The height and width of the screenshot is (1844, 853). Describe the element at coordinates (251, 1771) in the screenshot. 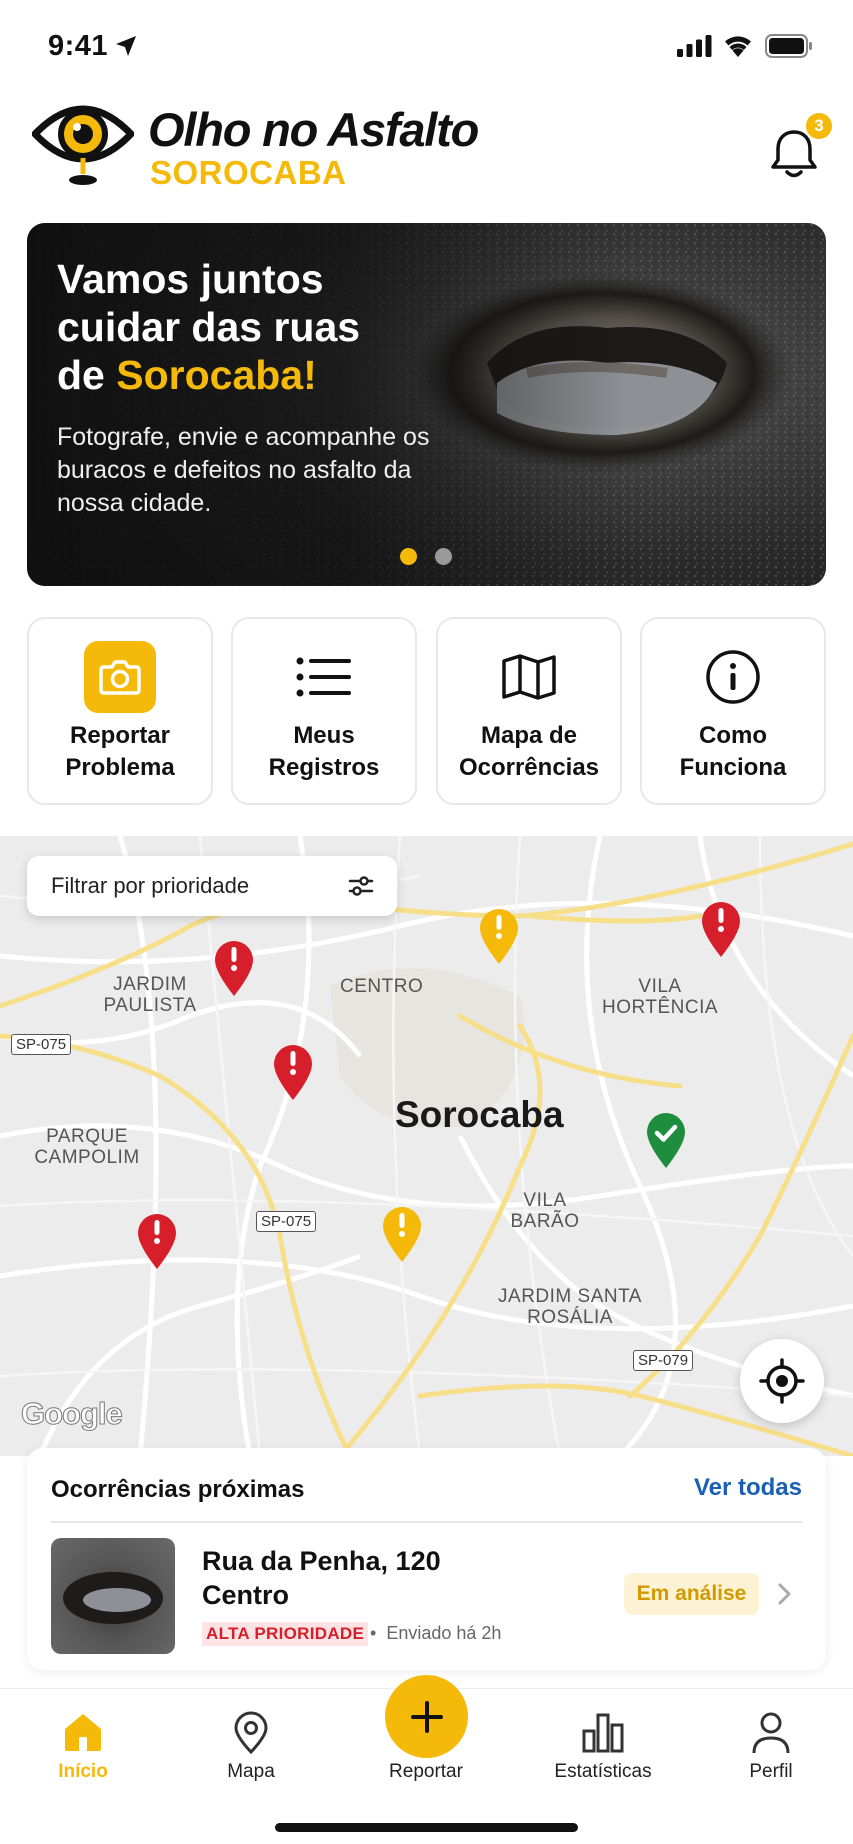

I see `tab-label: Mapa` at that location.